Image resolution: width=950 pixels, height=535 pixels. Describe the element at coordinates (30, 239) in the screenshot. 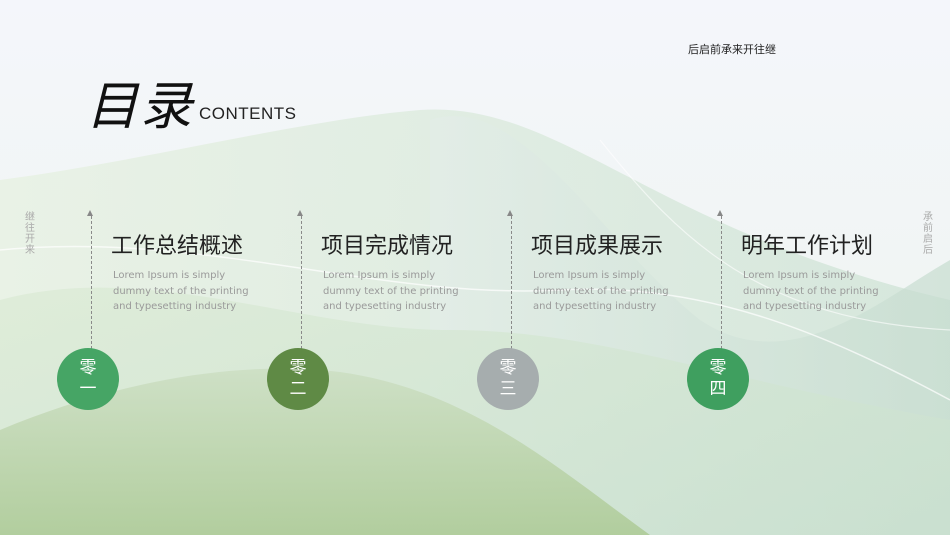

I see `side-char: 开` at that location.